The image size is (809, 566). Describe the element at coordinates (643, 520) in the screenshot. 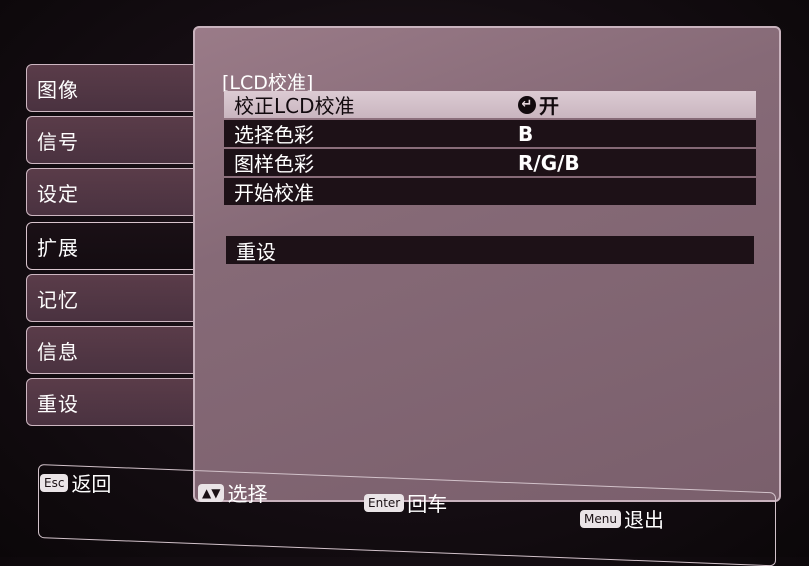

I see `hint-menu-label: 退出` at that location.